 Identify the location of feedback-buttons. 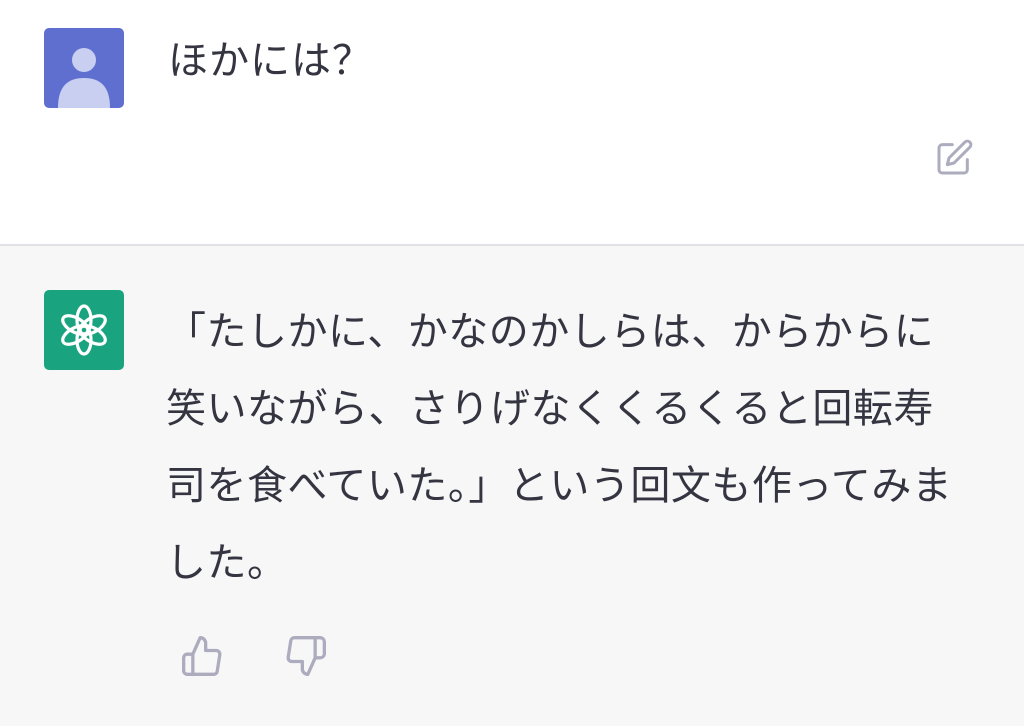
(254, 656).